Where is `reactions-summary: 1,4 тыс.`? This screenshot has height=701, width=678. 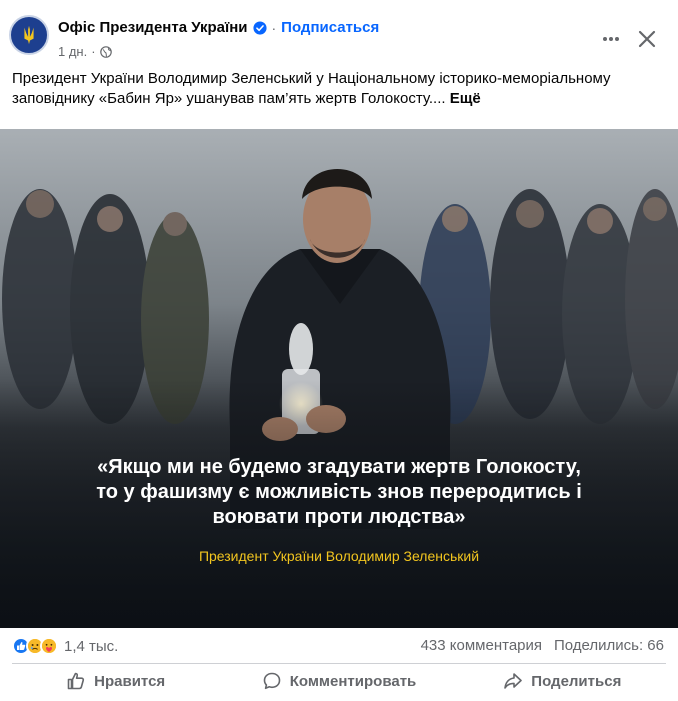
reactions-summary: 1,4 тыс. is located at coordinates (65, 646).